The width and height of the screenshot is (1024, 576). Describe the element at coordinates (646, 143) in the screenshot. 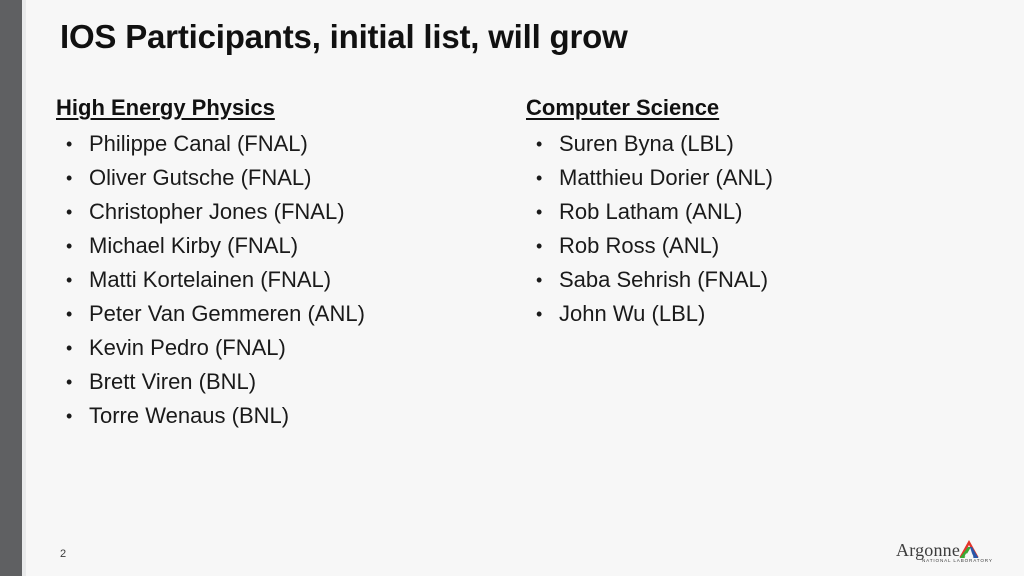

I see `list-item-label: Suren Byna (LBL)` at that location.